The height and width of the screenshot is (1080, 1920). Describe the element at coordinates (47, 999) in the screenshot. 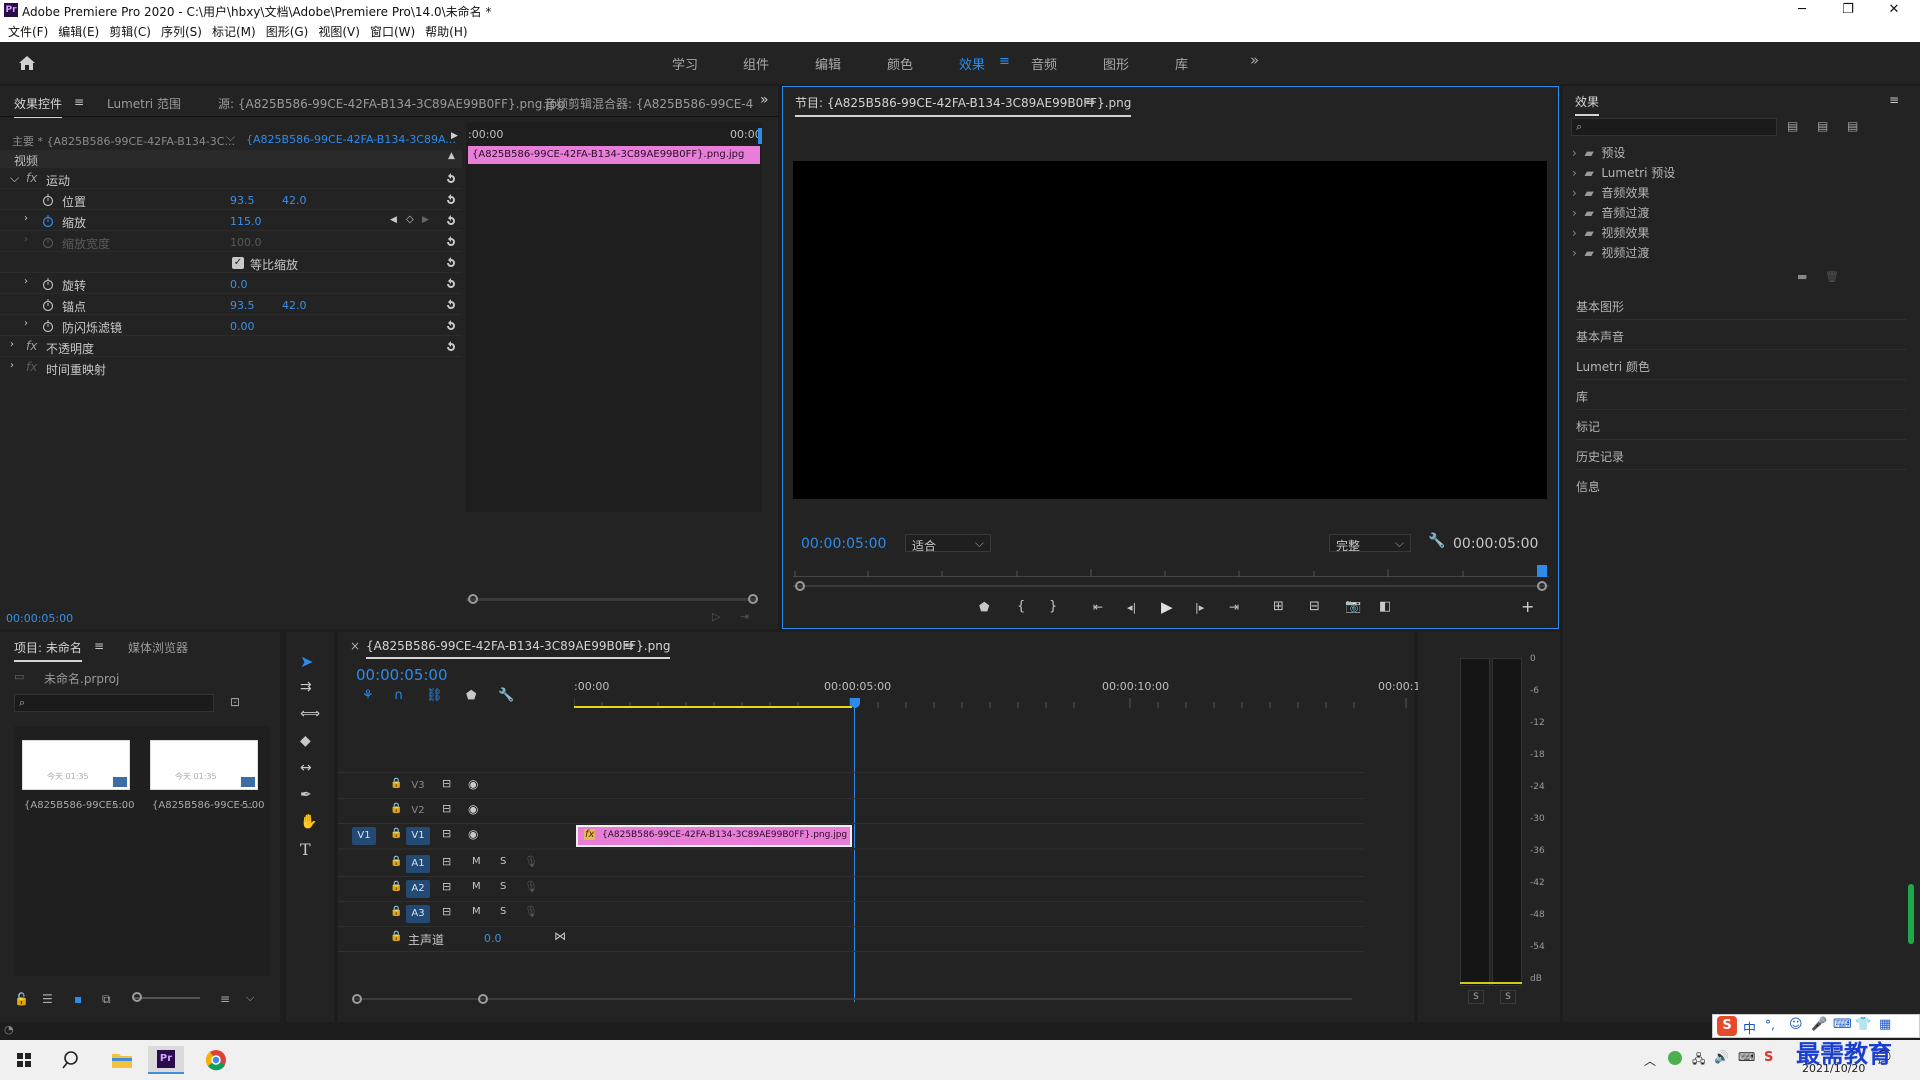

I see `list-view-icon: ☰` at that location.